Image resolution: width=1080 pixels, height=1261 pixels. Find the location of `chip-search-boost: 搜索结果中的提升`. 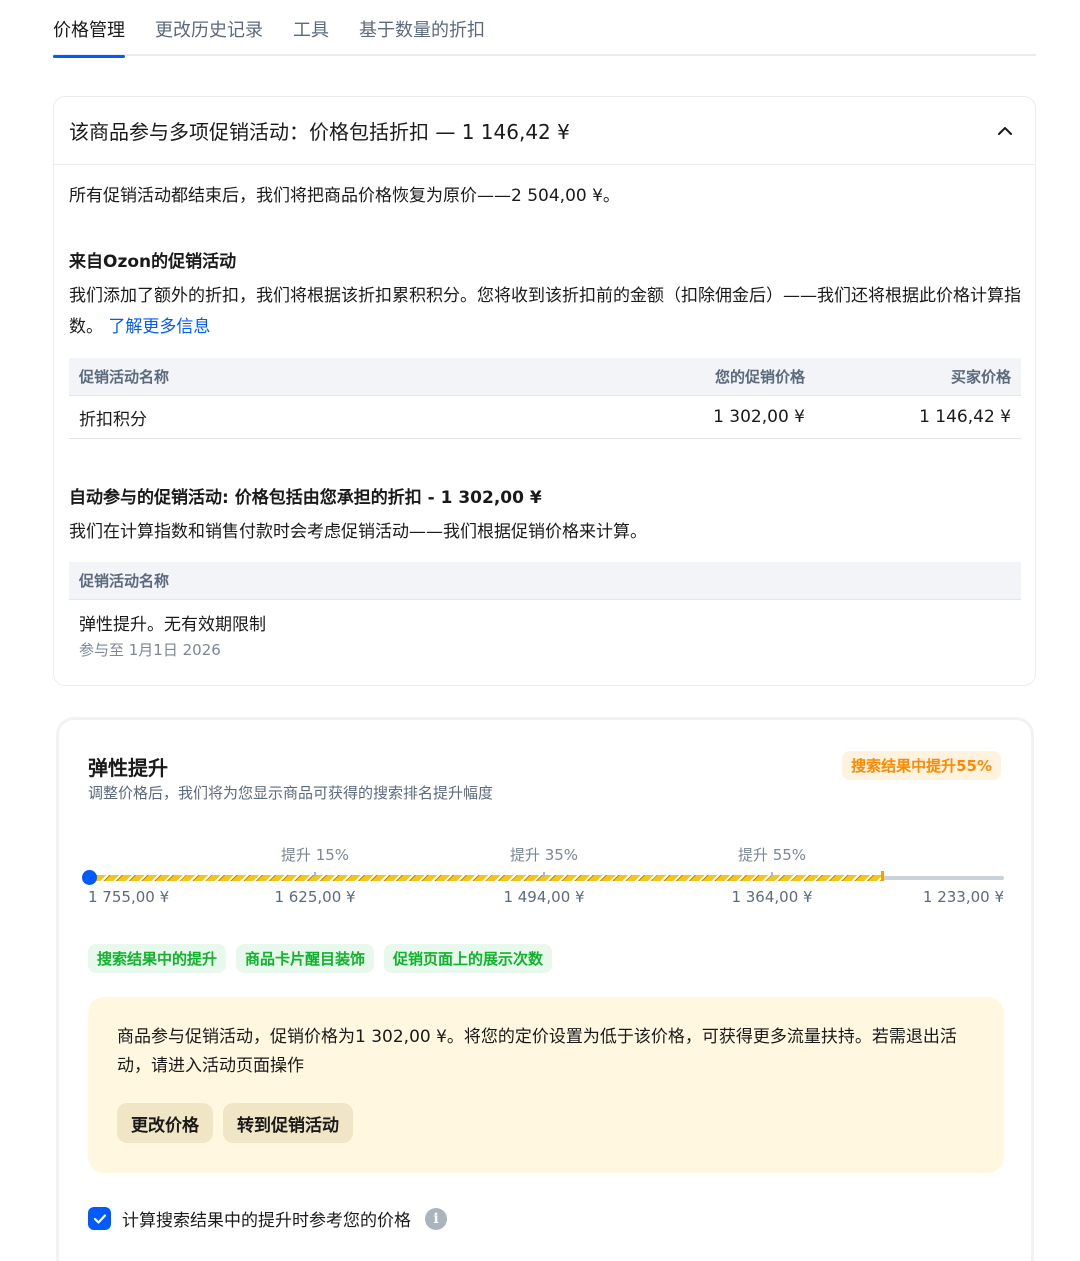

chip-search-boost: 搜索结果中的提升 is located at coordinates (157, 958).